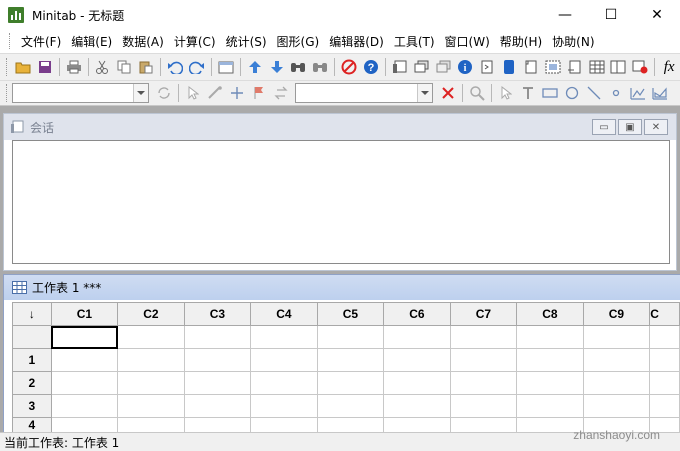 The width and height of the screenshot is (680, 451). I want to click on history-icon, so click(487, 67).